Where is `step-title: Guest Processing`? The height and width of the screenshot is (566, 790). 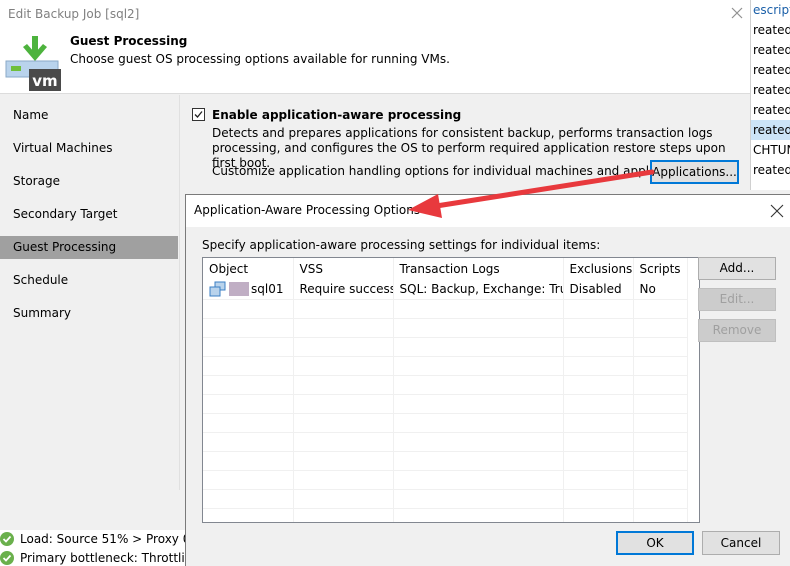 step-title: Guest Processing is located at coordinates (129, 41).